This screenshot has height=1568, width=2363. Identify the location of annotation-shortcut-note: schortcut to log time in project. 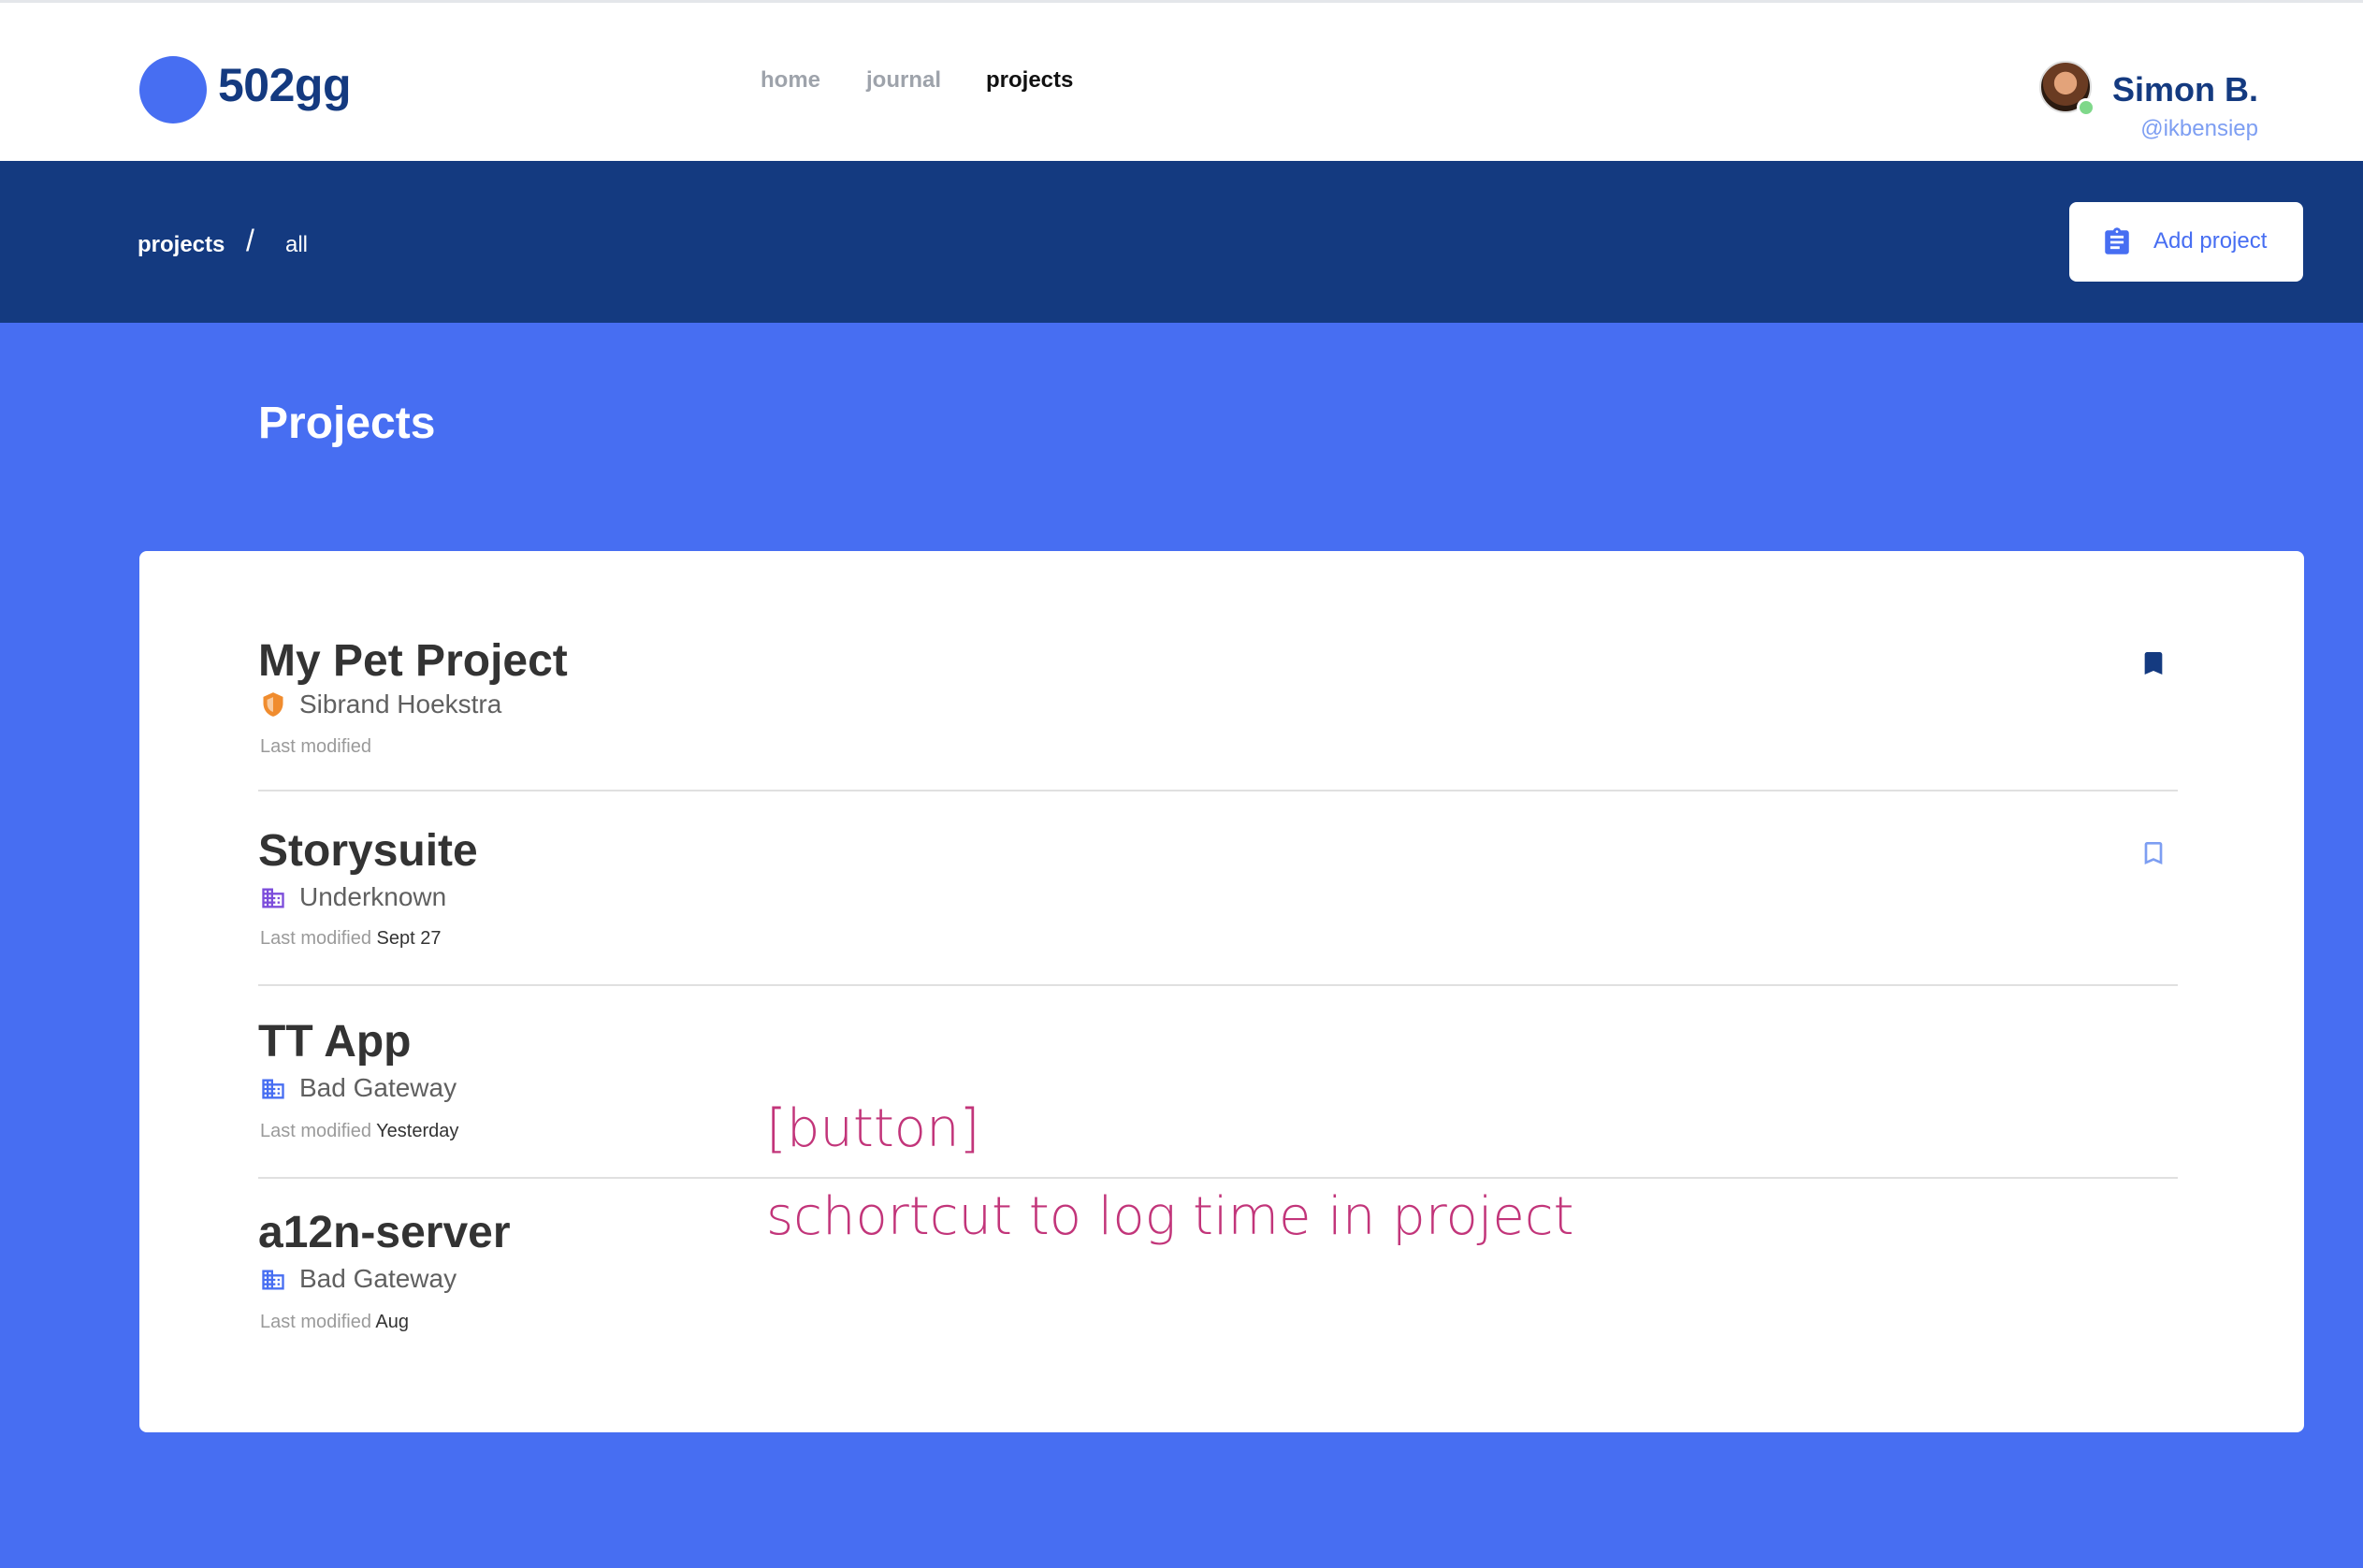
(1170, 1217).